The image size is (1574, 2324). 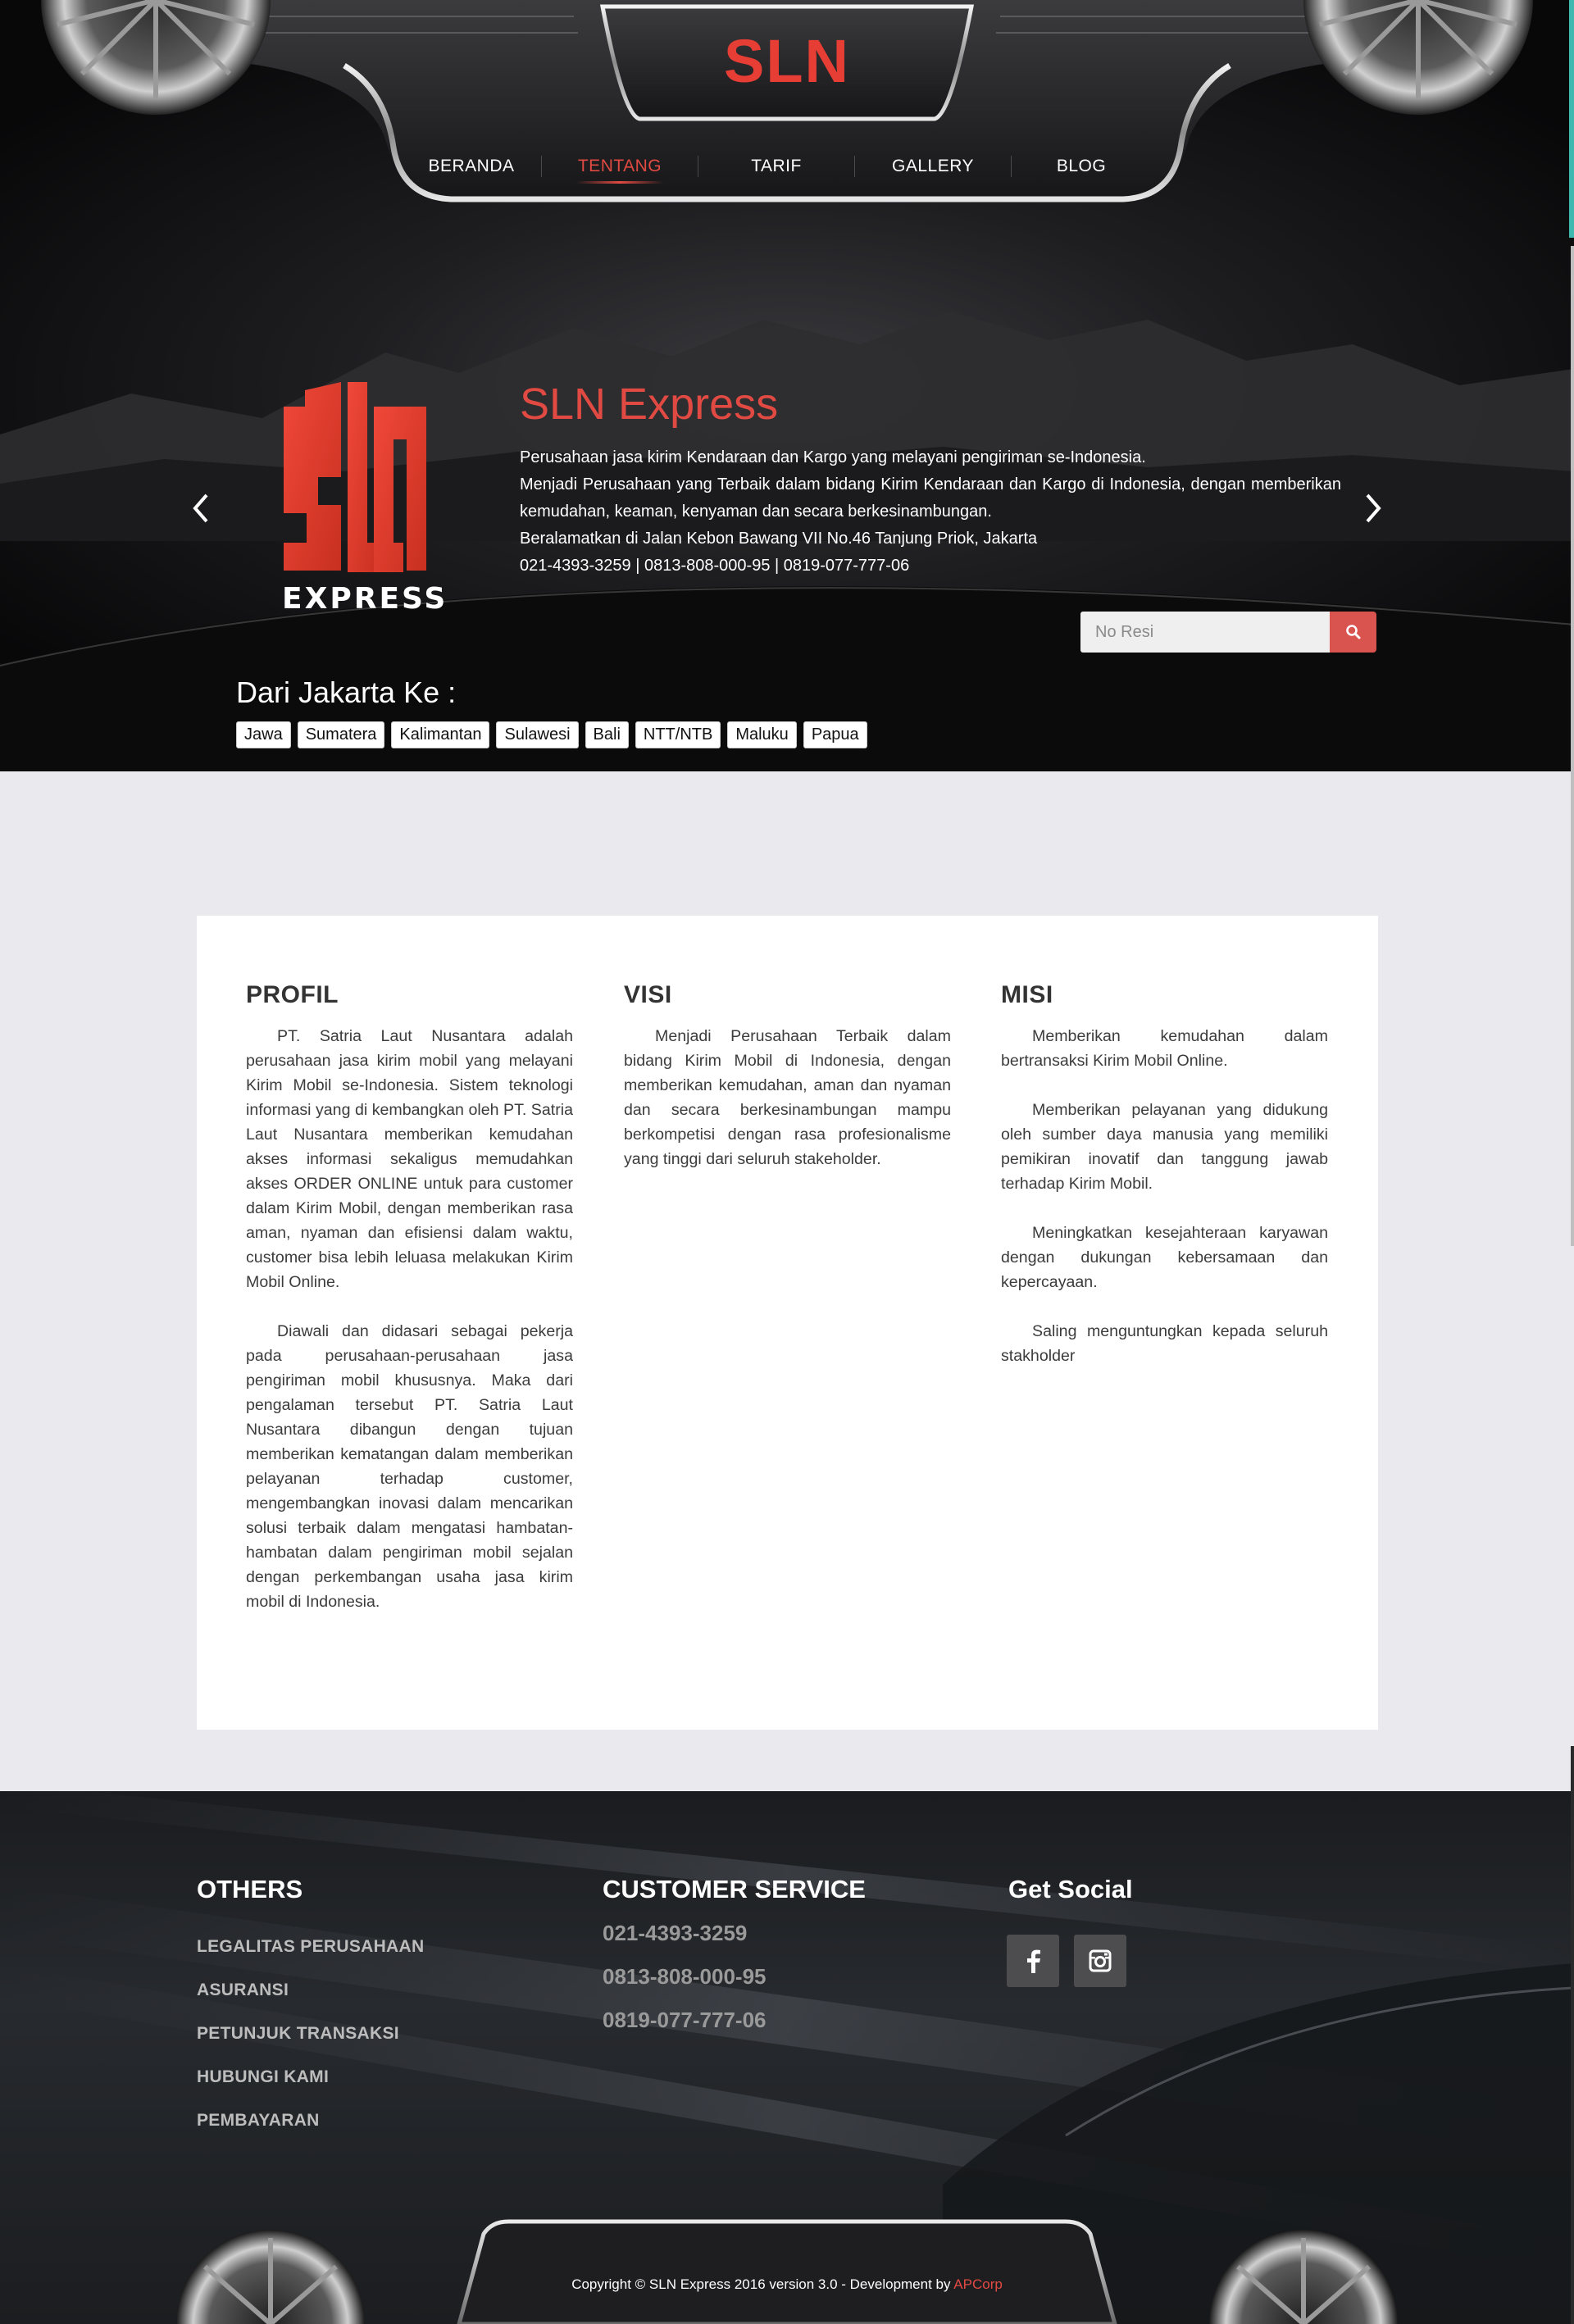 I want to click on social-links, so click(x=1066, y=1961).